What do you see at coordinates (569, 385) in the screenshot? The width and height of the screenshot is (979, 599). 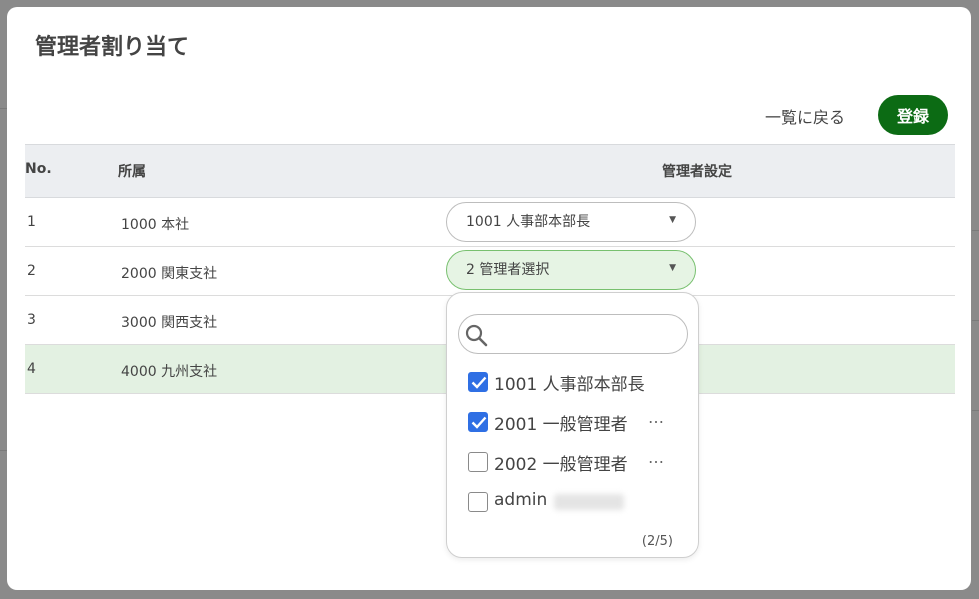 I see `option-label: 1001 人事部本部長` at bounding box center [569, 385].